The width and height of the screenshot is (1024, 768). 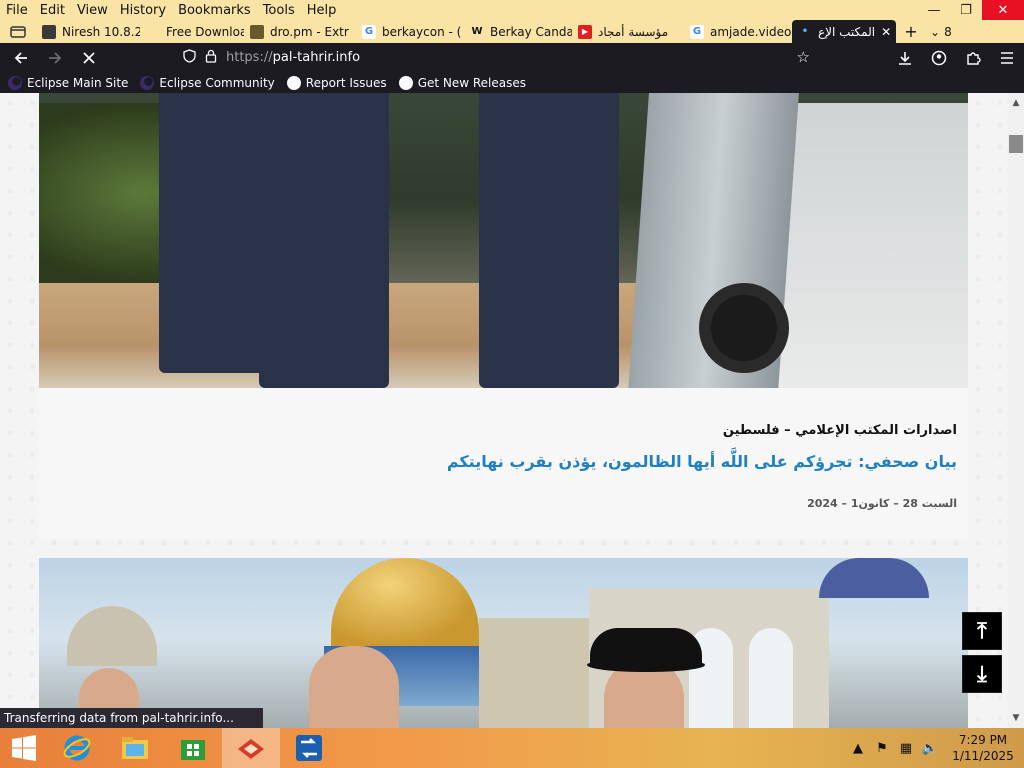 I want to click on window-controls: — ❐ ✕, so click(x=971, y=10).